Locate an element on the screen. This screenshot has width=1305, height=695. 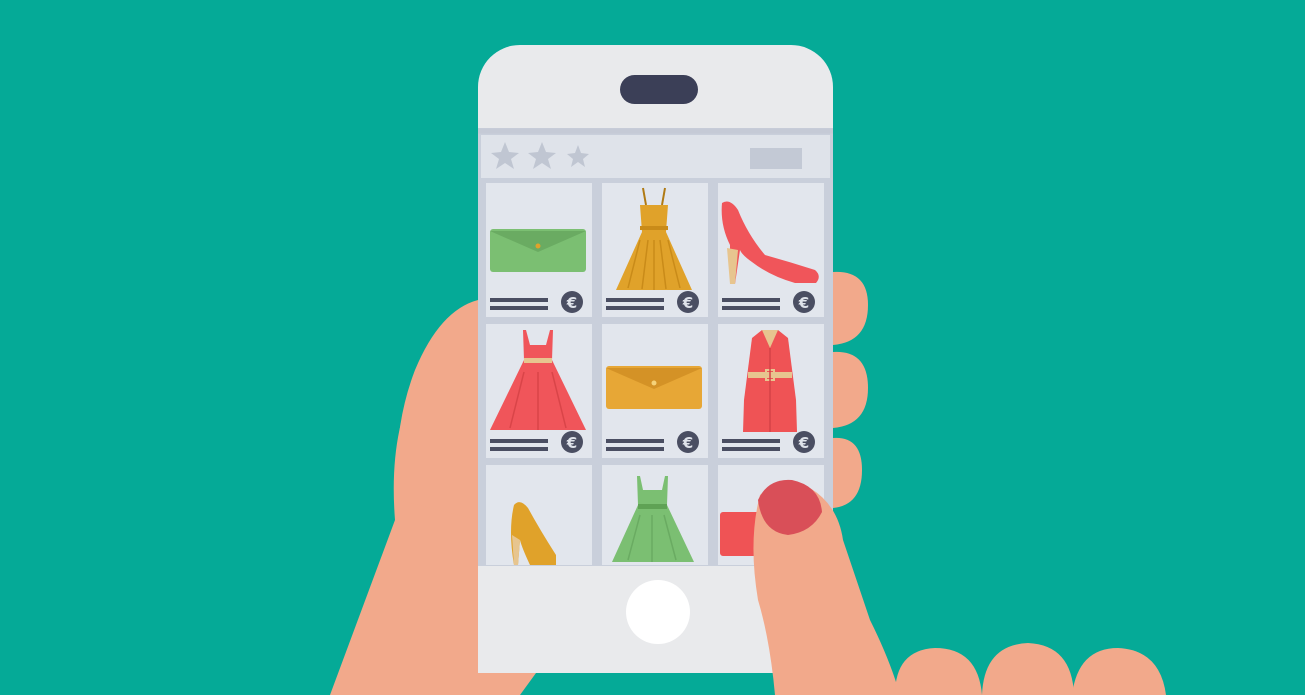
phone-speaker is located at coordinates (659, 89).